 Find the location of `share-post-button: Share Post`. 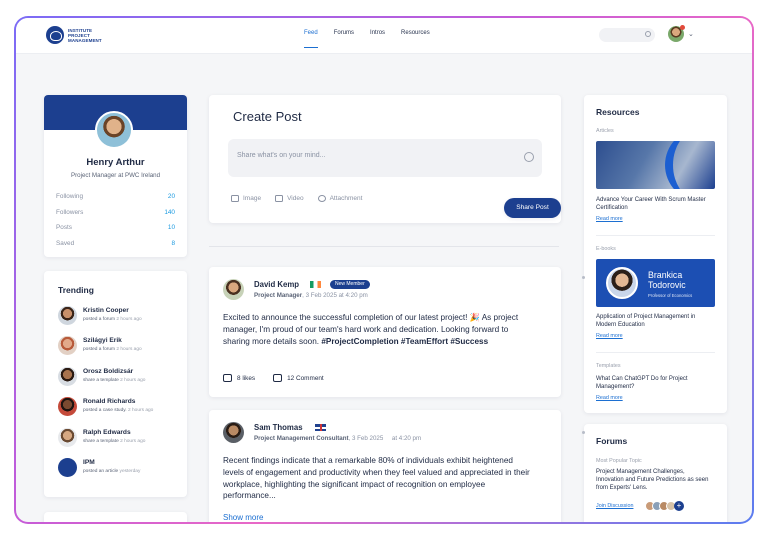

share-post-button: Share Post is located at coordinates (532, 208).